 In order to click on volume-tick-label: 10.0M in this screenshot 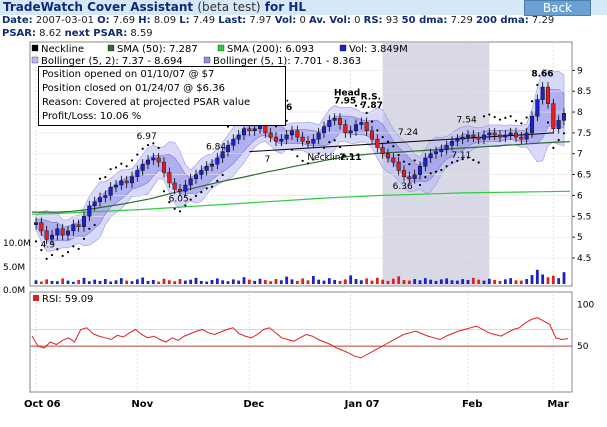, I will do `click(17, 244)`.